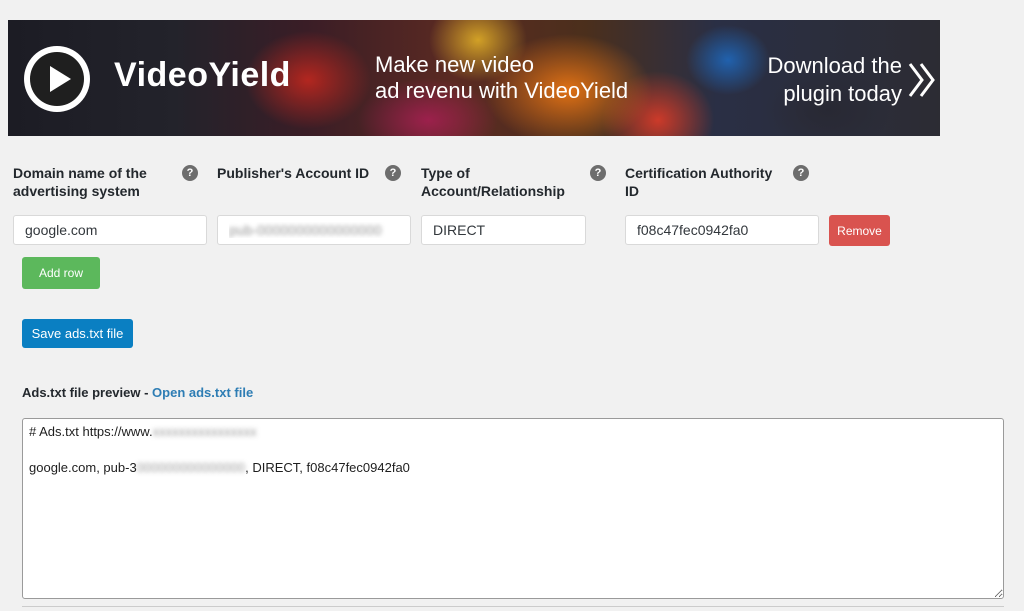  I want to click on cert-id-input, so click(722, 230).